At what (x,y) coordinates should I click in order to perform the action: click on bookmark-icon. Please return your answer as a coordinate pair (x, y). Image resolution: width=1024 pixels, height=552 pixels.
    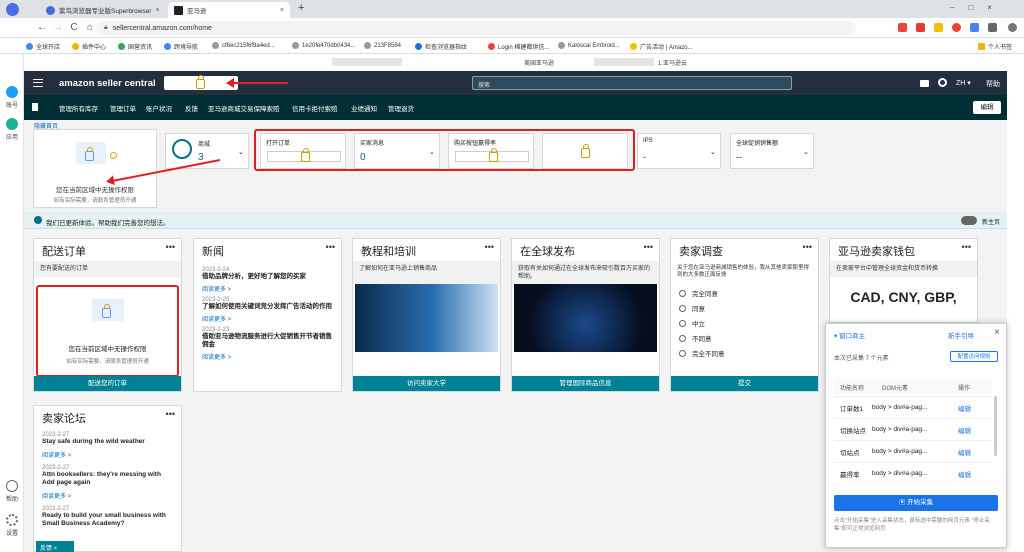
    Looking at the image, I should click on (35, 107).